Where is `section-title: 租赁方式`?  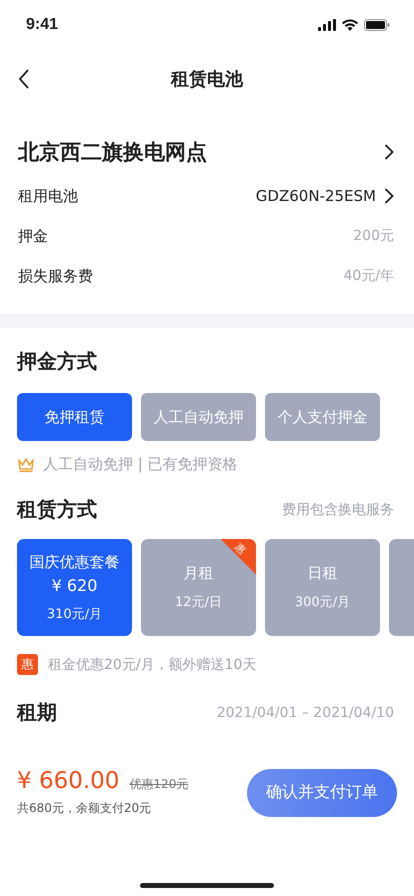
section-title: 租赁方式 is located at coordinates (57, 509).